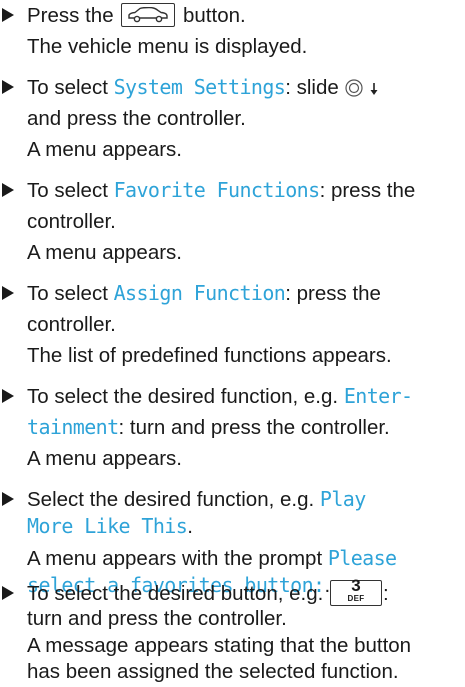 This screenshot has height=687, width=465. I want to click on step-2-line-1: To select System Settings: slide, so click(203, 87).